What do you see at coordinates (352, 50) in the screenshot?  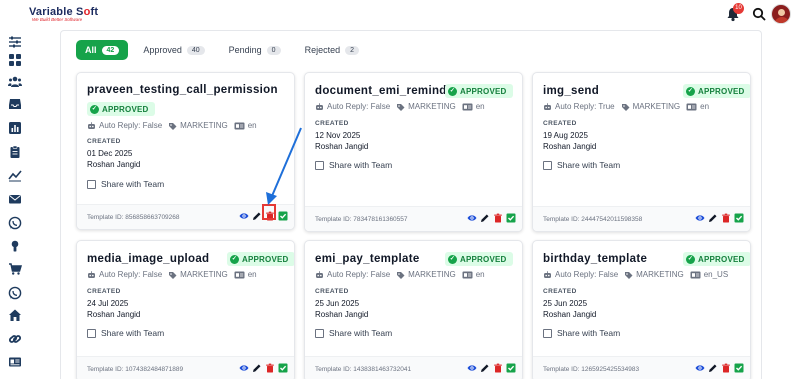 I see `tab-count: 2` at bounding box center [352, 50].